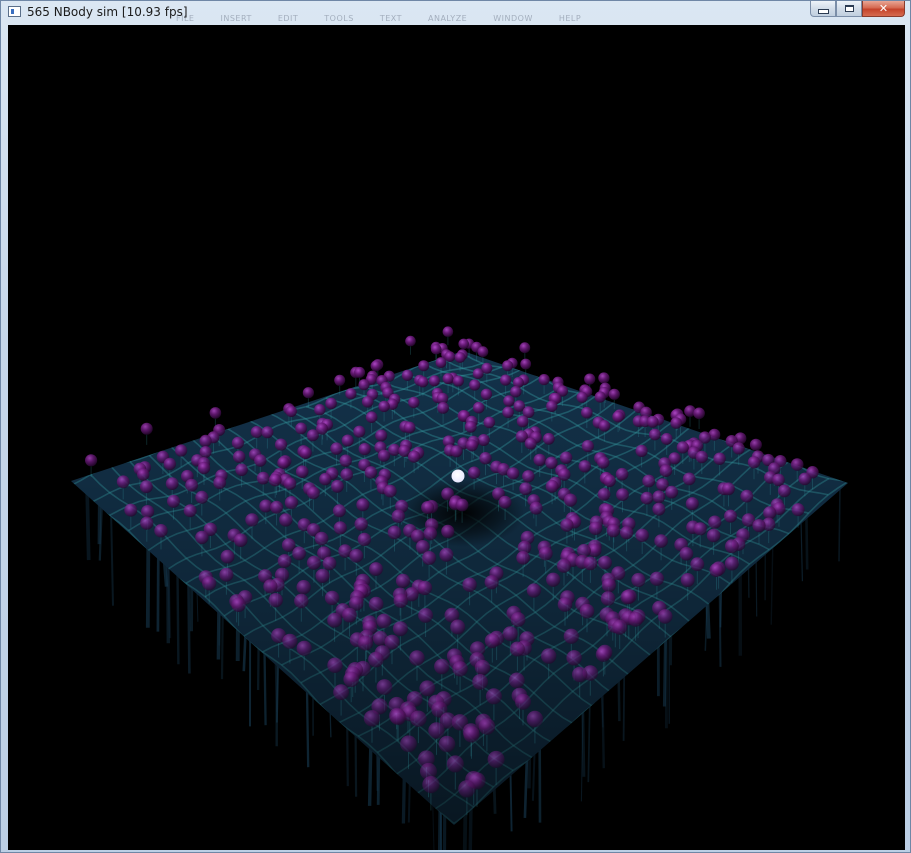  I want to click on ghost-menu-item: INSERT, so click(236, 18).